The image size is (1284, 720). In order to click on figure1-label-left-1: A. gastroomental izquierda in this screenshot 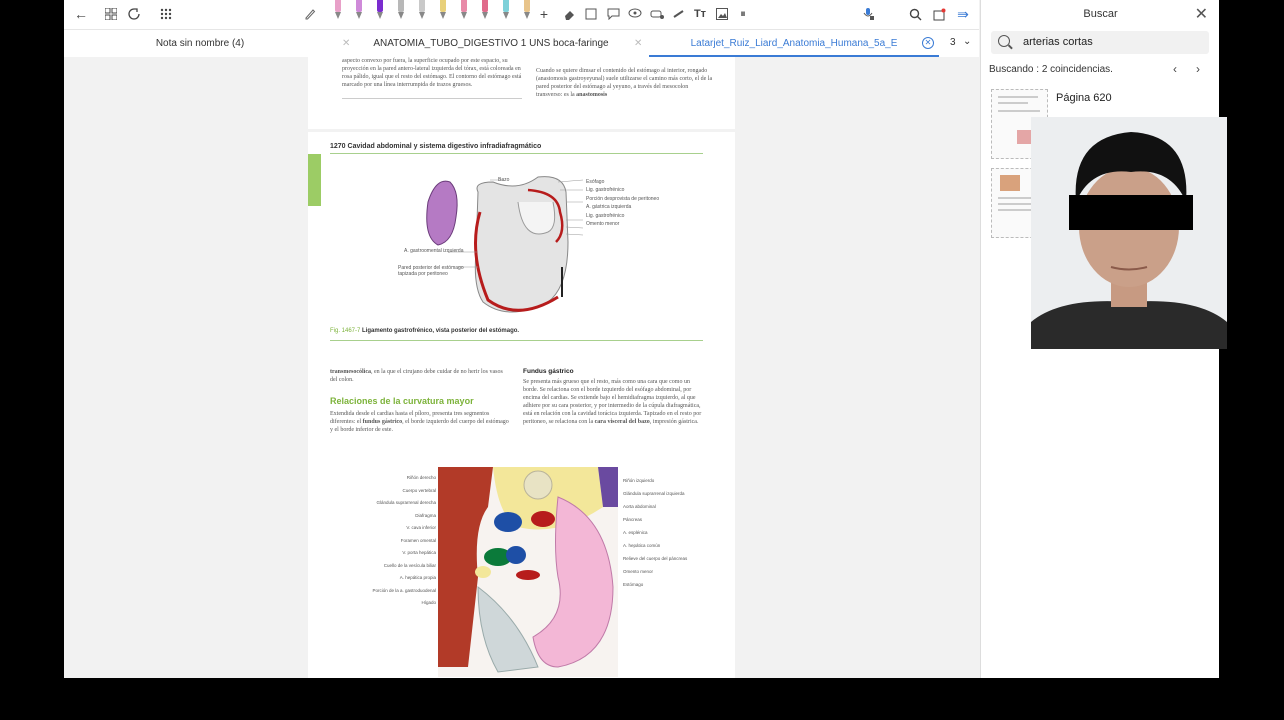, I will do `click(434, 251)`.